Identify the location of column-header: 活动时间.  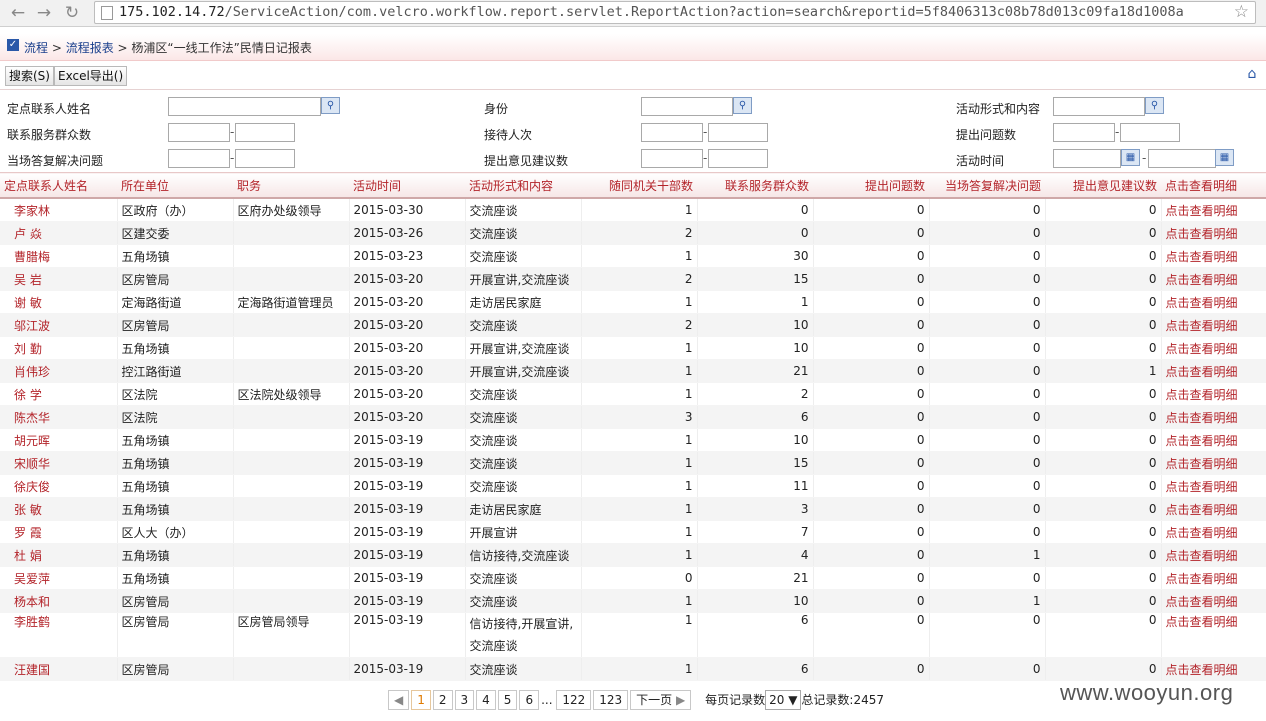
(407, 185).